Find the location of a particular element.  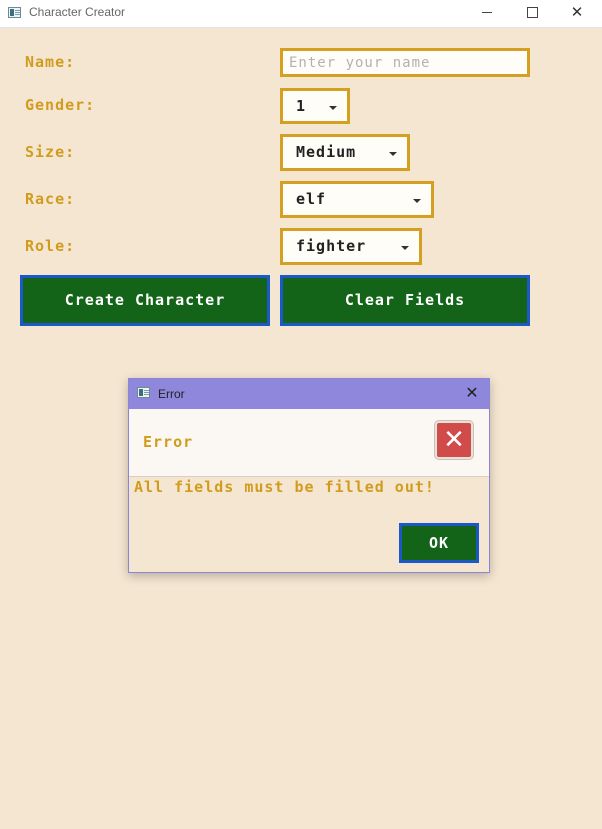

maximize-icon is located at coordinates (532, 12).